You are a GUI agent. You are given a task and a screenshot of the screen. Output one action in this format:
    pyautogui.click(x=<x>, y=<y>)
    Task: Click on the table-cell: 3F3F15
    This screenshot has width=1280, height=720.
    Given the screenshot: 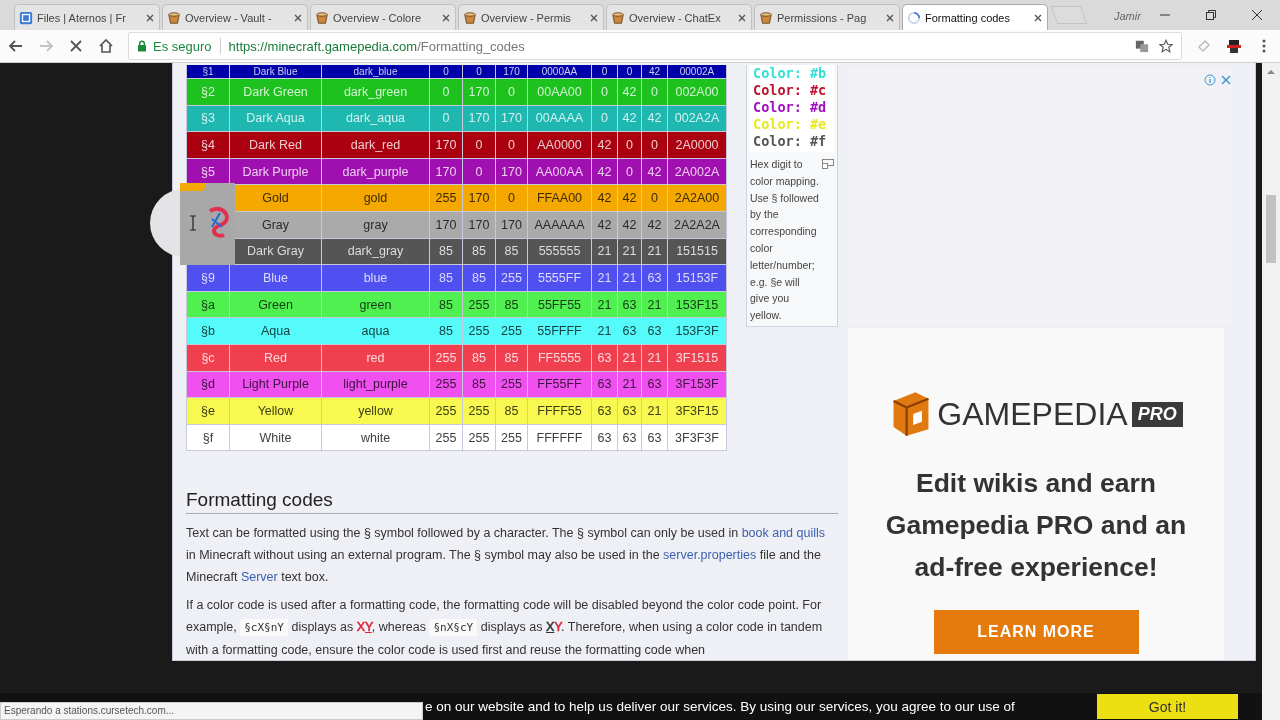 What is the action you would take?
    pyautogui.click(x=697, y=410)
    